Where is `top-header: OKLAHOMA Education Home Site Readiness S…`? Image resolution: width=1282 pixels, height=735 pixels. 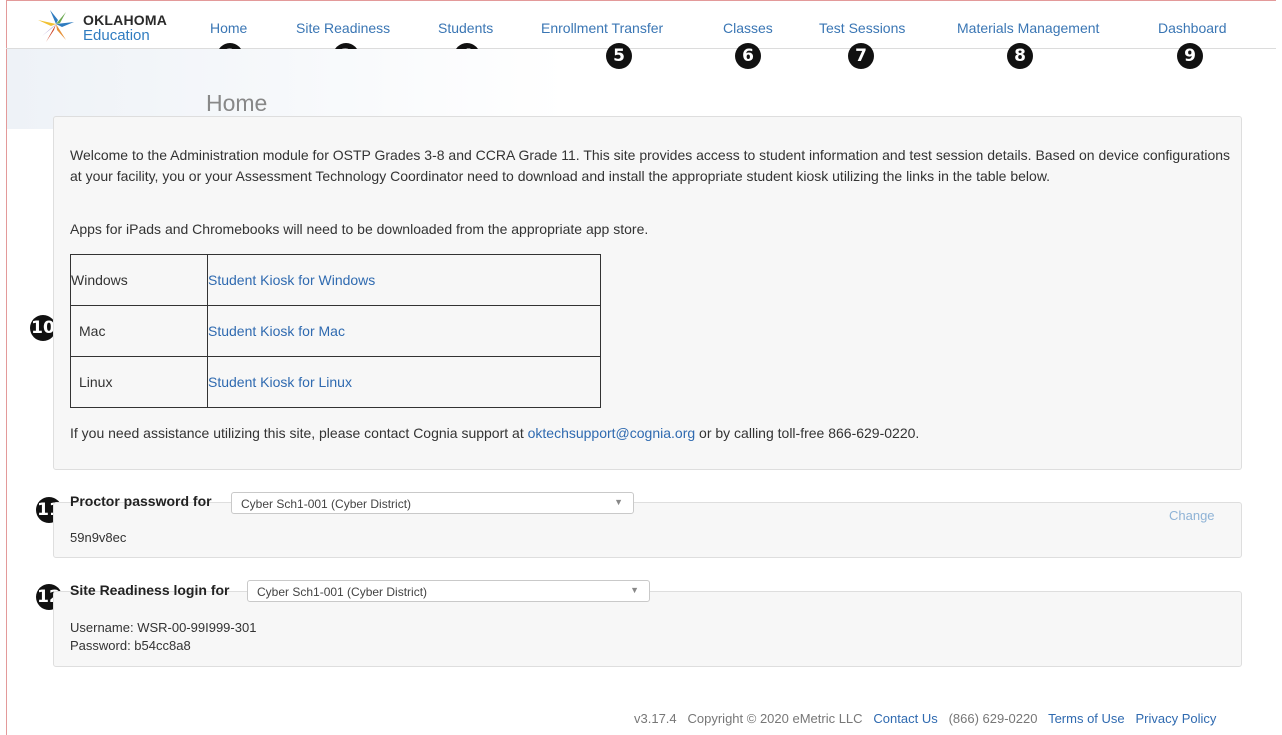
top-header: OKLAHOMA Education Home Site Readiness S… is located at coordinates (641, 24).